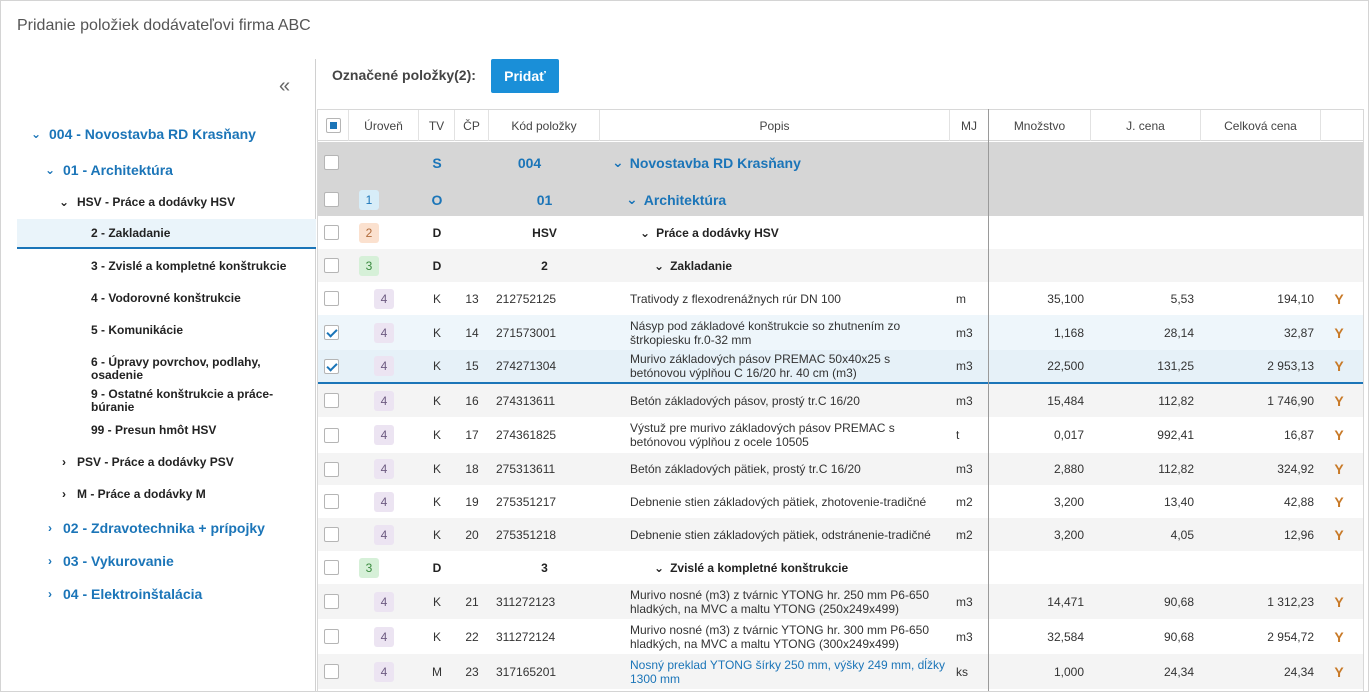 The height and width of the screenshot is (692, 1369). What do you see at coordinates (840, 162) in the screenshot?
I see `table-row: S 004 ⌄ Novostavba RD Krasňany` at bounding box center [840, 162].